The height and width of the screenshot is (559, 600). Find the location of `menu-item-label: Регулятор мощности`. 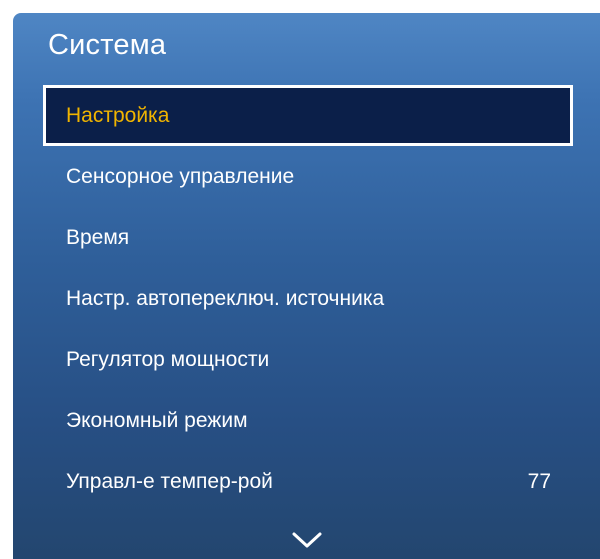

menu-item-label: Регулятор мощности is located at coordinates (168, 359).